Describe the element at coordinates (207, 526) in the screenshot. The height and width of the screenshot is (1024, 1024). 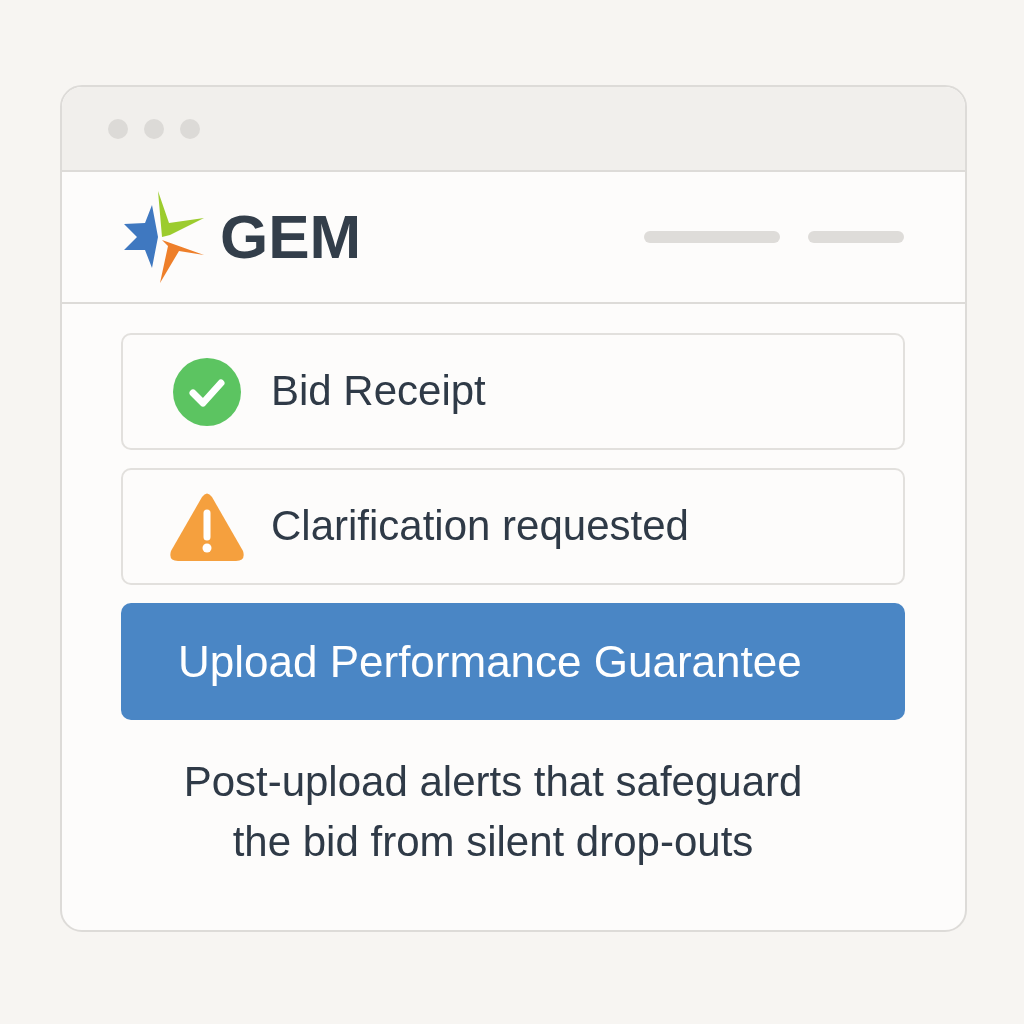
I see `warning-icon` at that location.